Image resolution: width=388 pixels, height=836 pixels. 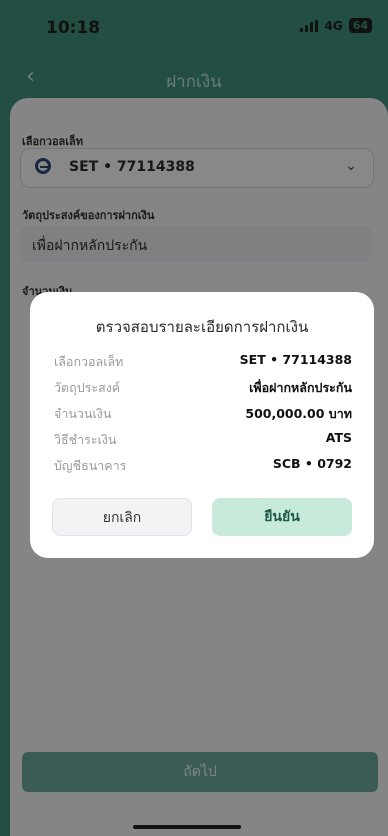 What do you see at coordinates (89, 361) in the screenshot?
I see `row-label: เลือกวอลเล็ท` at bounding box center [89, 361].